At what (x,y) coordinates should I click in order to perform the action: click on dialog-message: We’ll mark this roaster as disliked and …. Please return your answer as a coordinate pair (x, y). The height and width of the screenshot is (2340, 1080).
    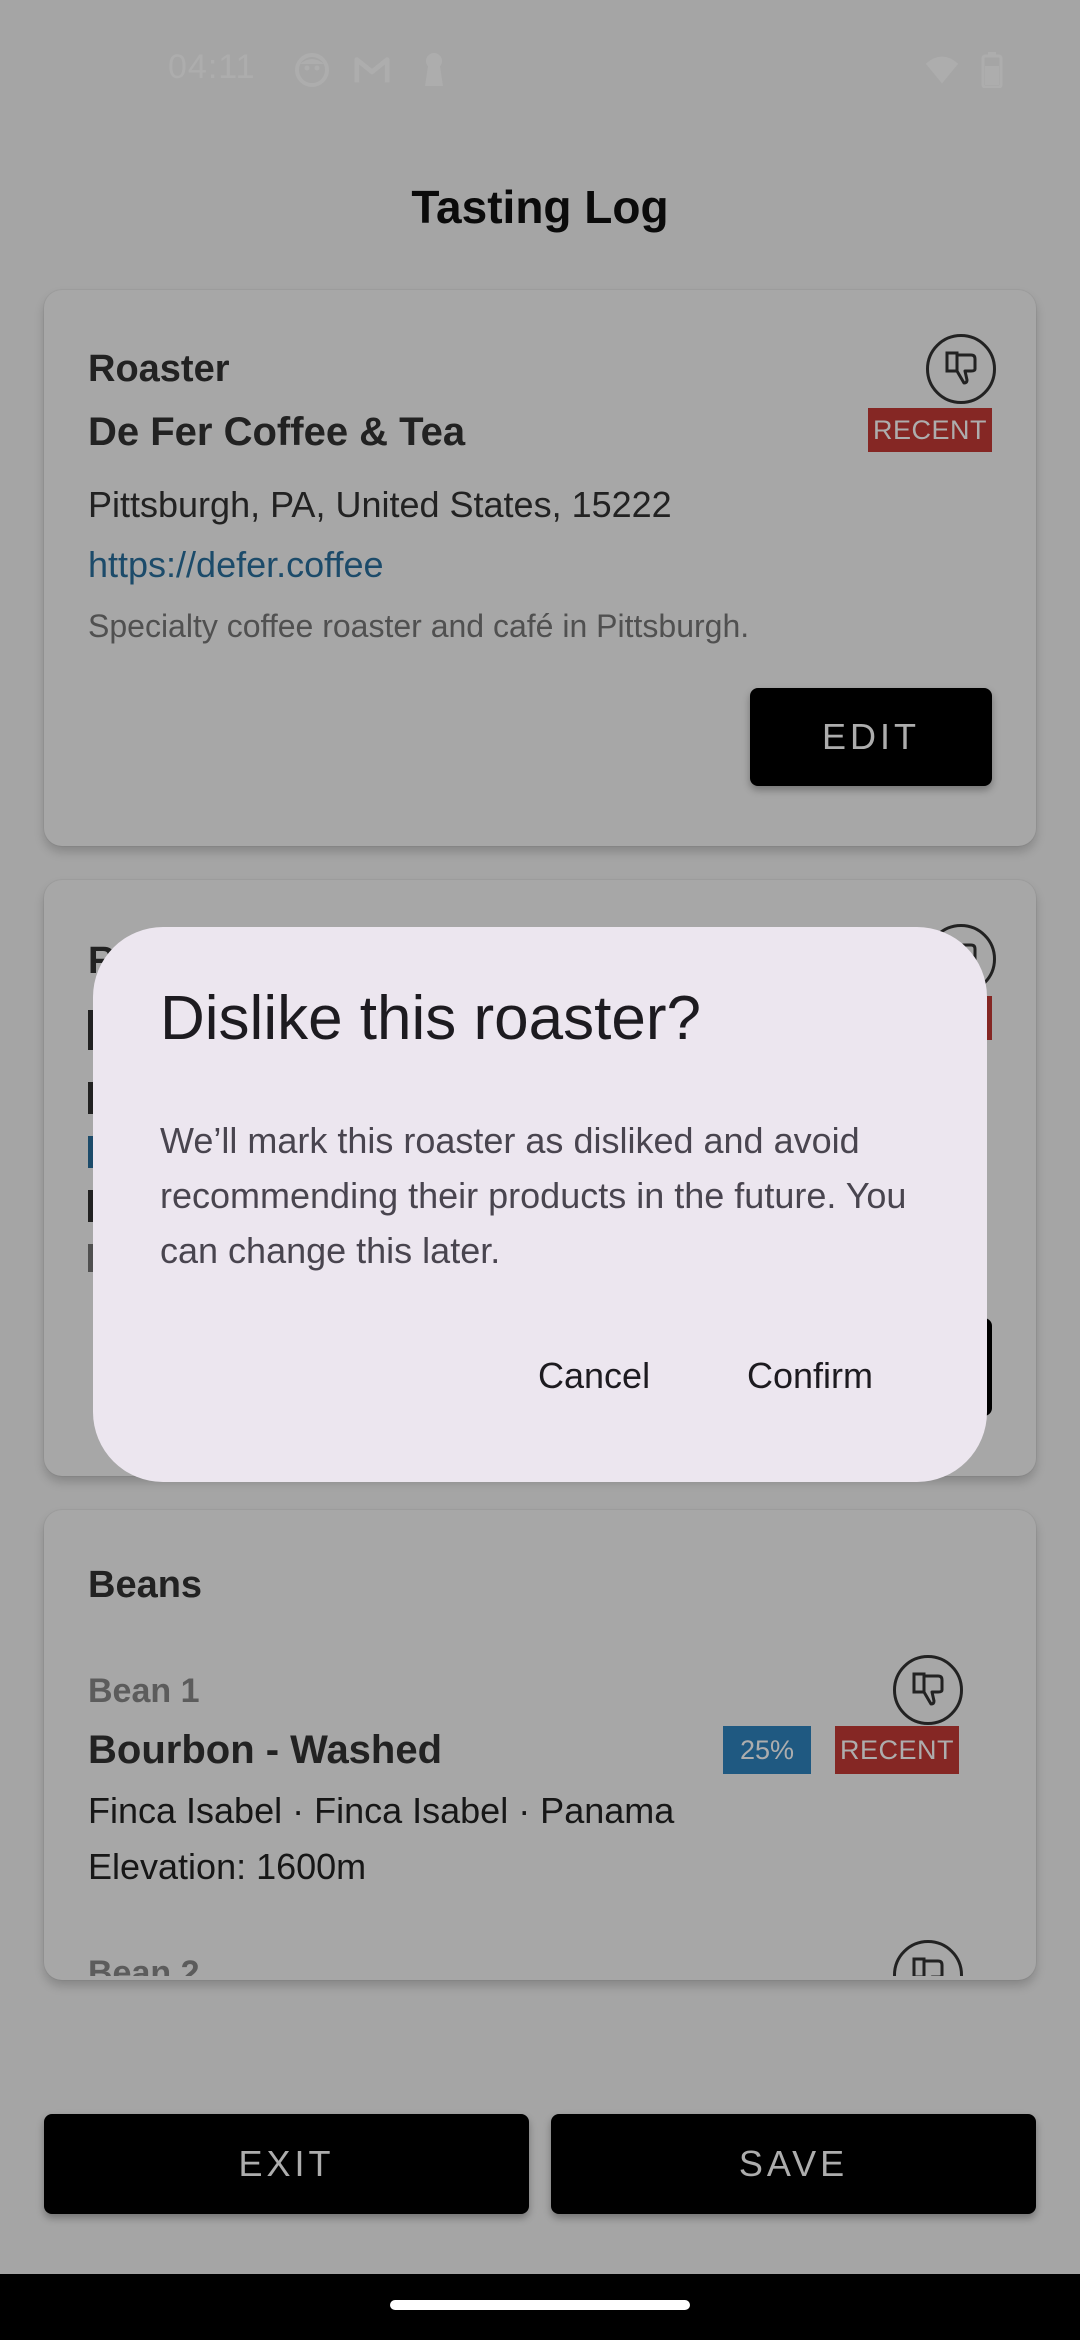
    Looking at the image, I should click on (533, 1195).